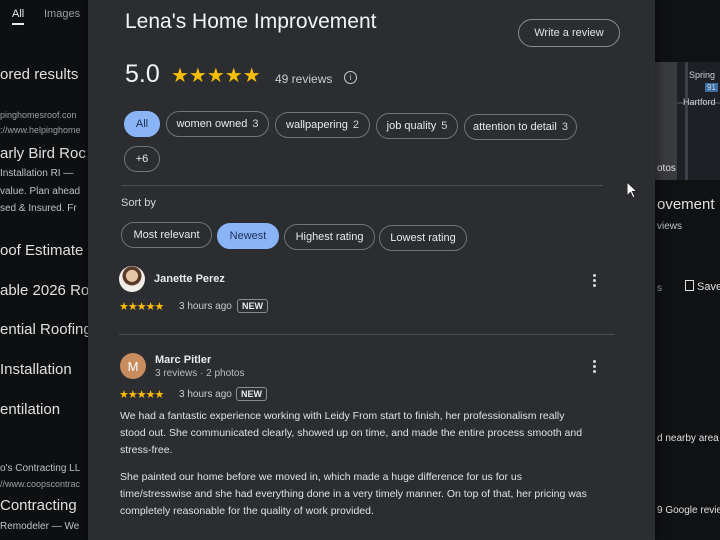 This screenshot has width=720, height=540. I want to click on chip-label: Most relevant, so click(166, 235).